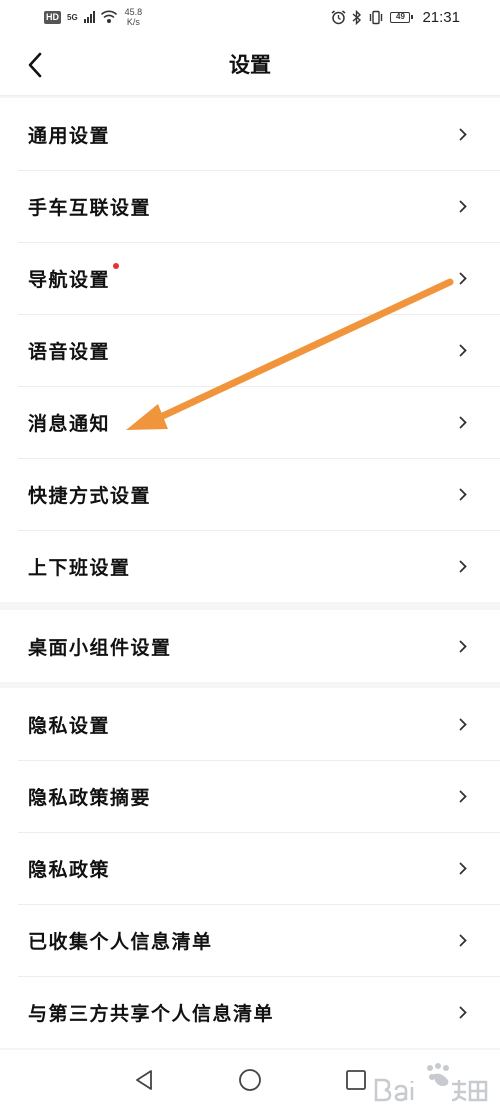 This screenshot has height=1111, width=500. I want to click on menu-item-label: 与第三方共享个人信息清单, so click(151, 1013).